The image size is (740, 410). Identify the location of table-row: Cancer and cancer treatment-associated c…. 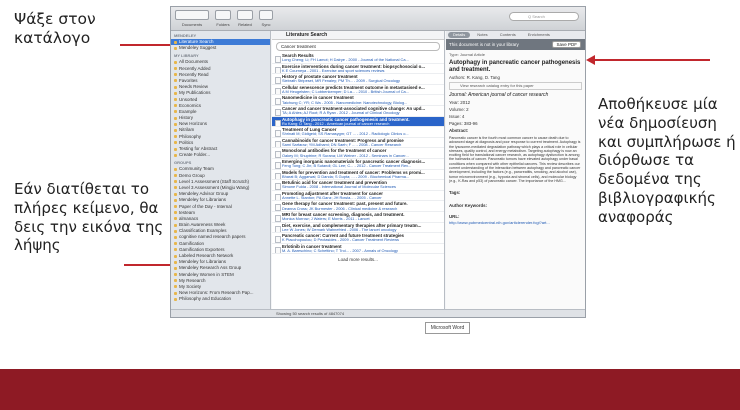
(358, 111).